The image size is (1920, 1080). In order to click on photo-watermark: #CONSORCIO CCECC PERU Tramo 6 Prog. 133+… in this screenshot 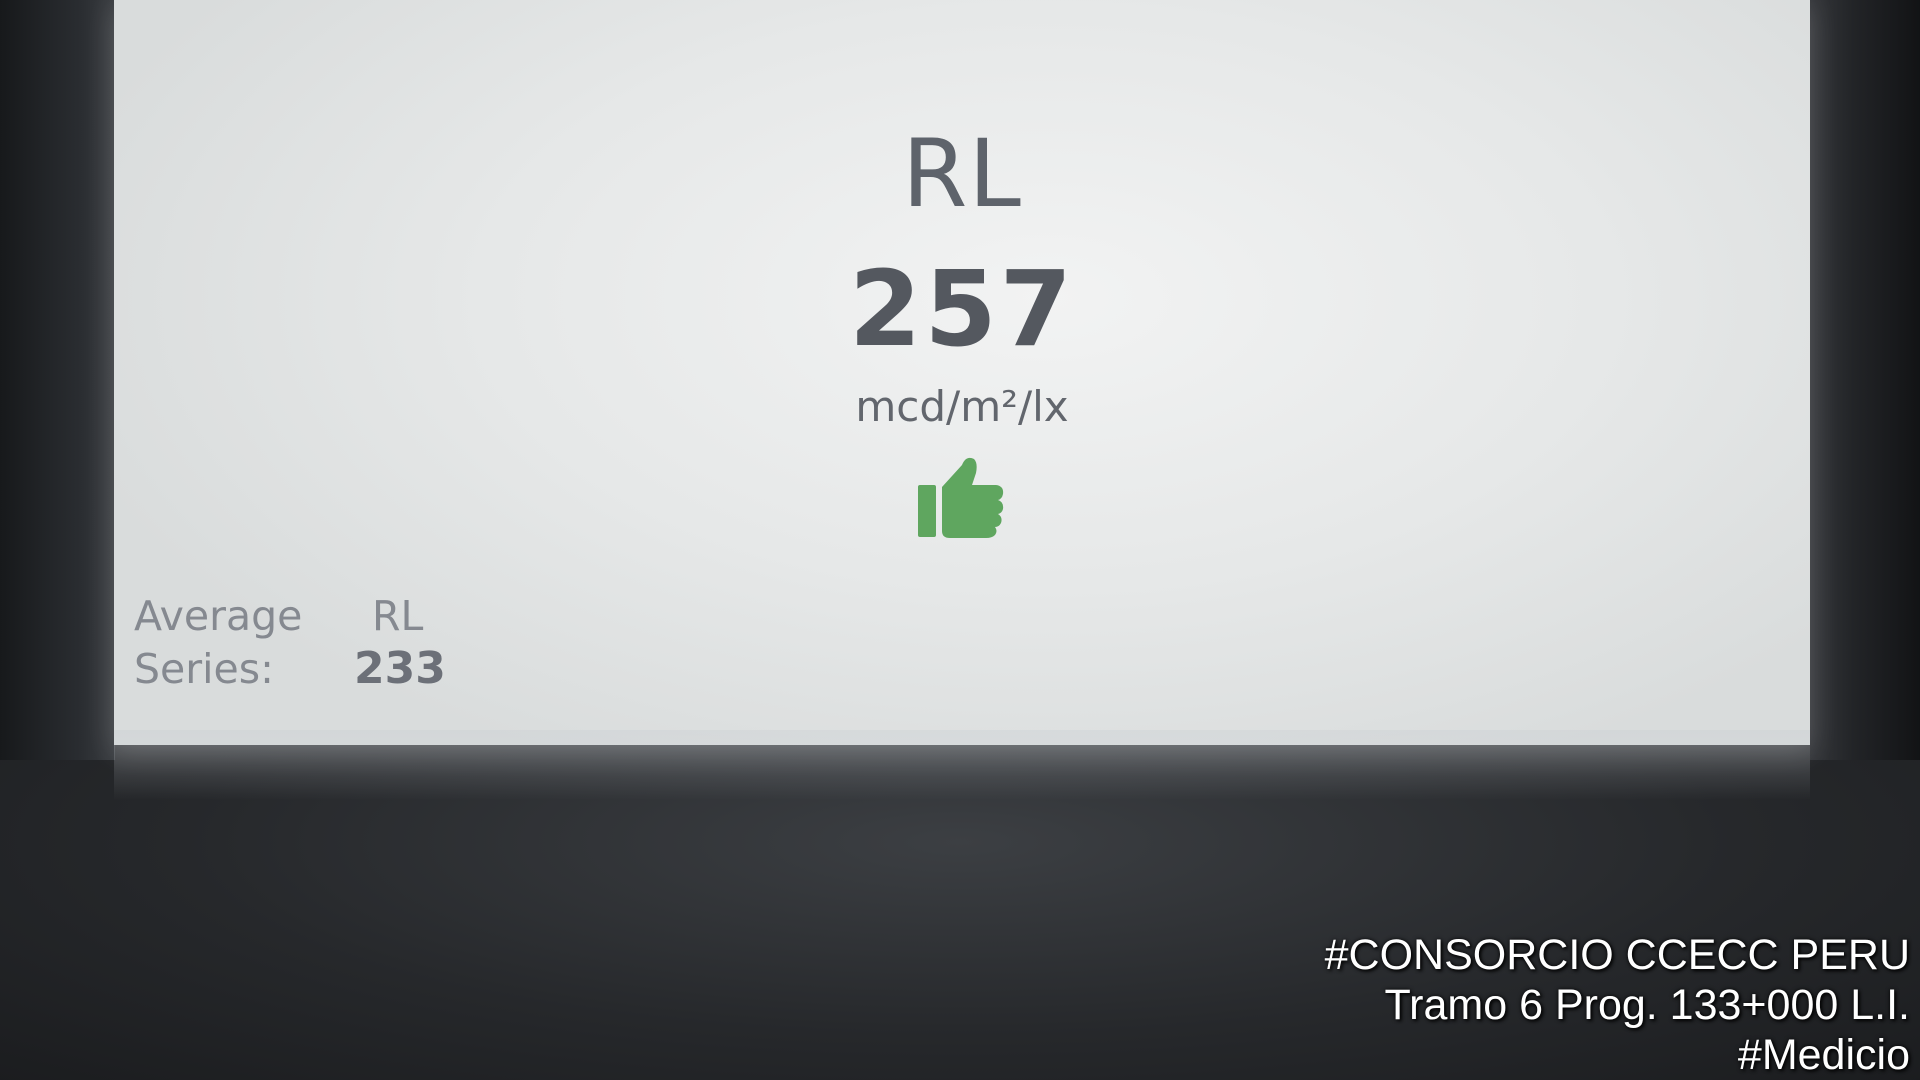, I will do `click(1617, 1005)`.